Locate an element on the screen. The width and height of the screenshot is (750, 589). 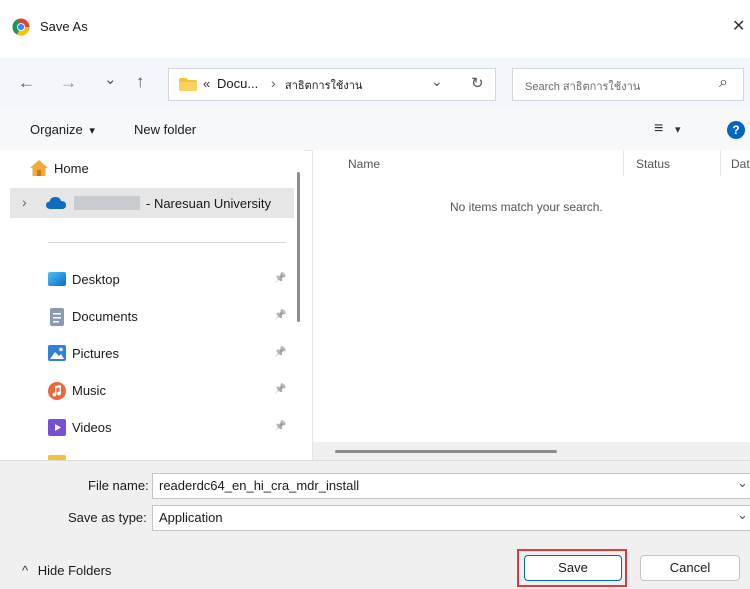
sidebar-item-music: Music 📌 is located at coordinates (170, 391).